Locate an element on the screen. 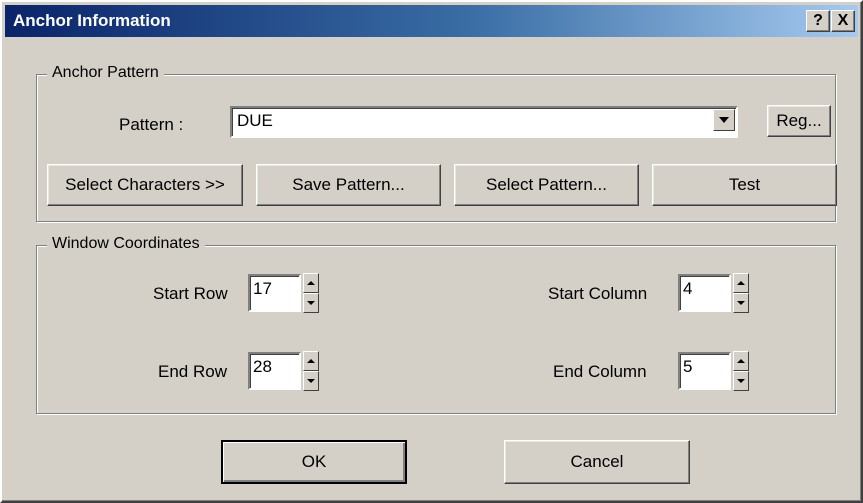 This screenshot has width=863, height=503. select-characters-button: Select Characters >> is located at coordinates (145, 185).